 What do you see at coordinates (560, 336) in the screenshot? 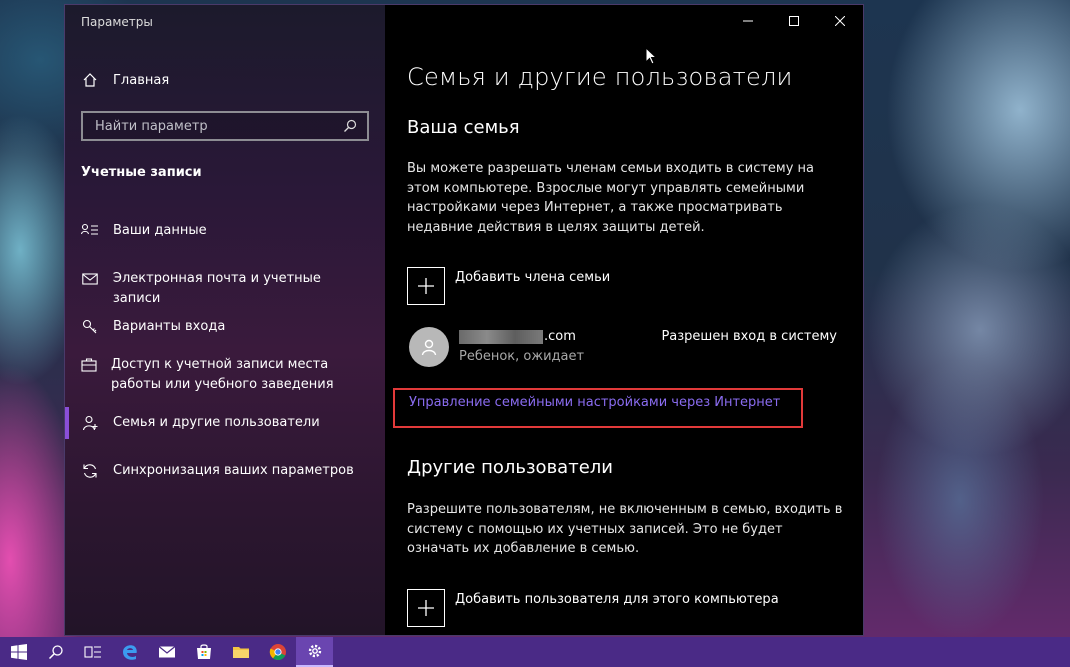
I see `member-email-suffix: .com` at bounding box center [560, 336].